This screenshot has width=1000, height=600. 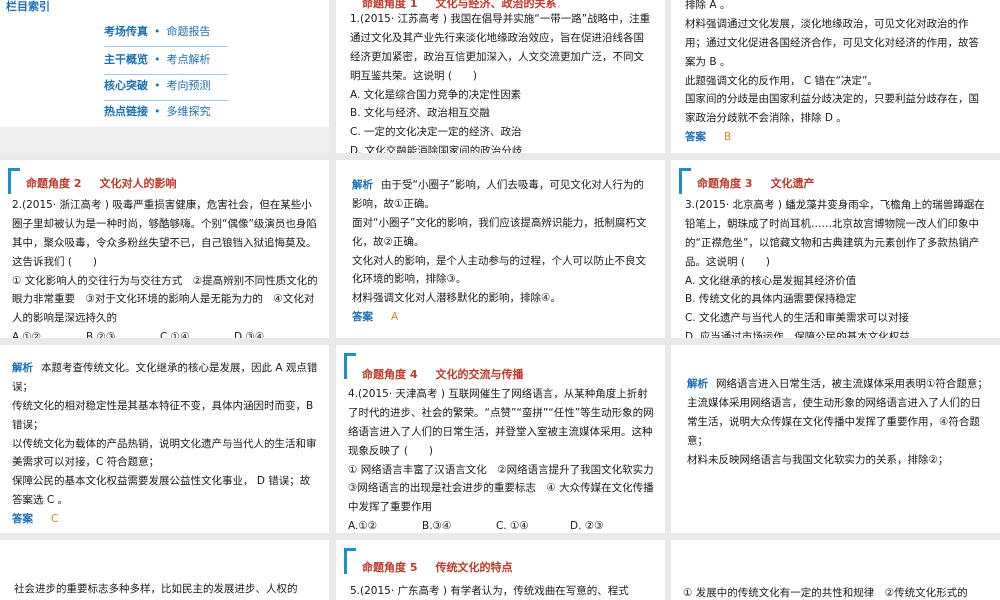 I want to click on partial-text: ① 发展中的传统文化有一定的共性和规律 ②传统文化形式的, so click(x=825, y=593).